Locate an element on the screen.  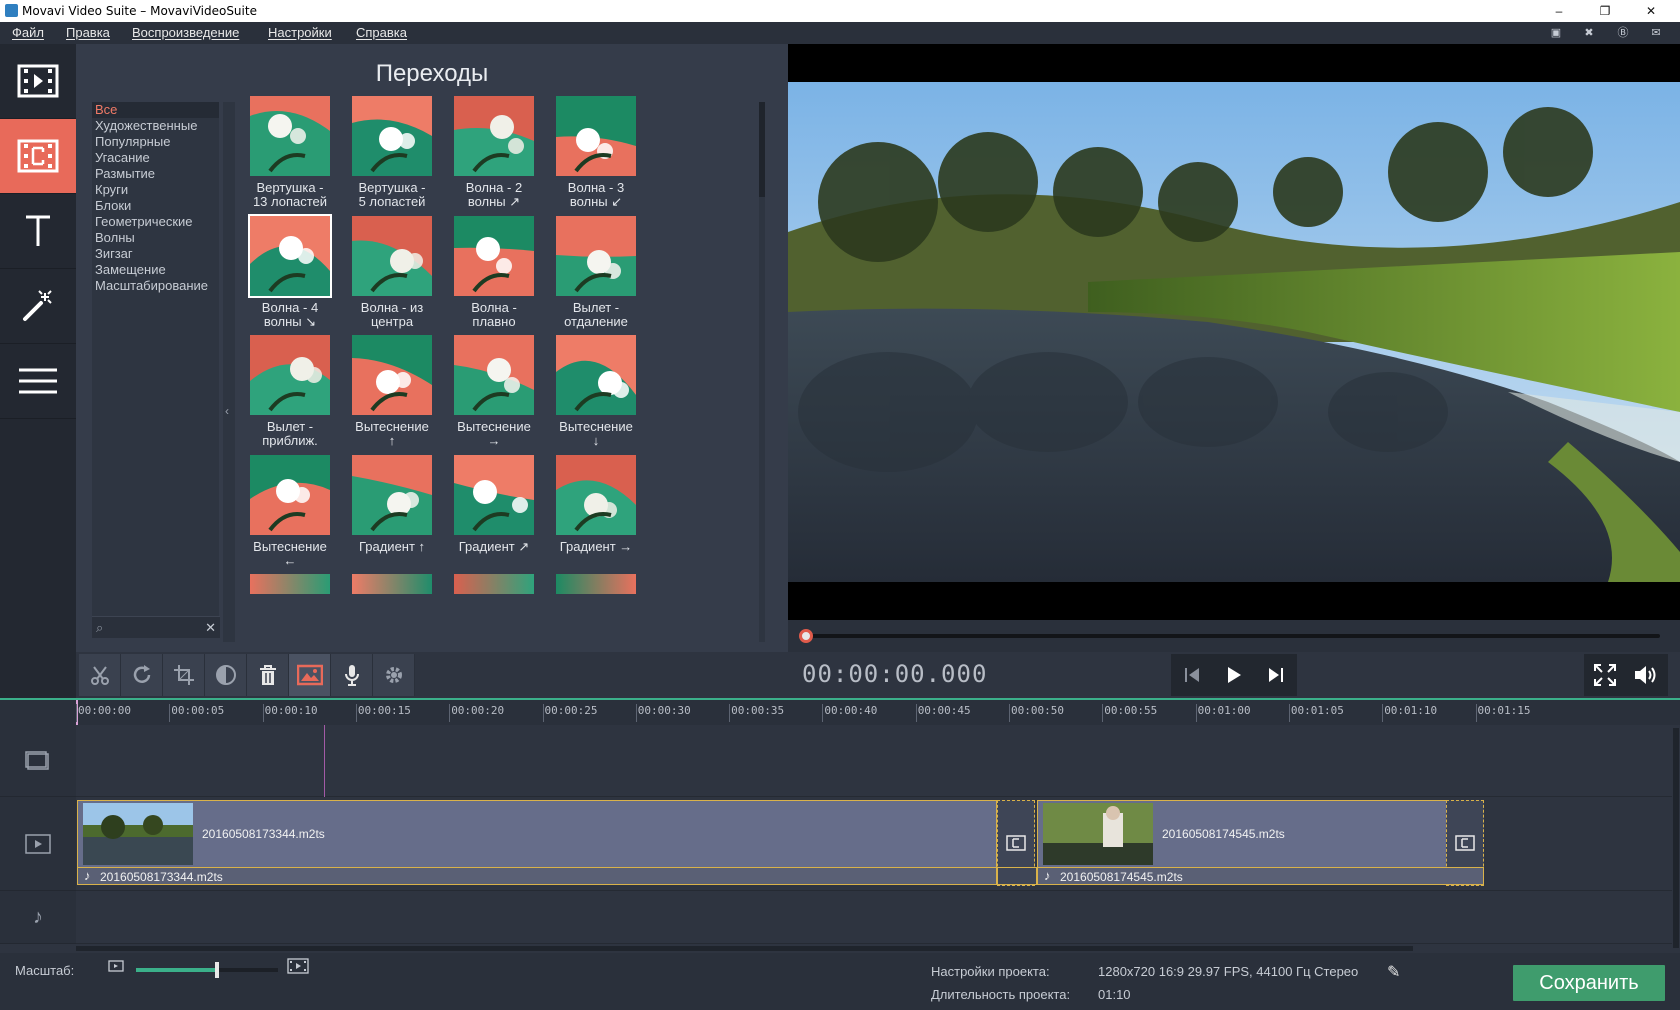
restore-button: ❐ is located at coordinates (1605, 11).